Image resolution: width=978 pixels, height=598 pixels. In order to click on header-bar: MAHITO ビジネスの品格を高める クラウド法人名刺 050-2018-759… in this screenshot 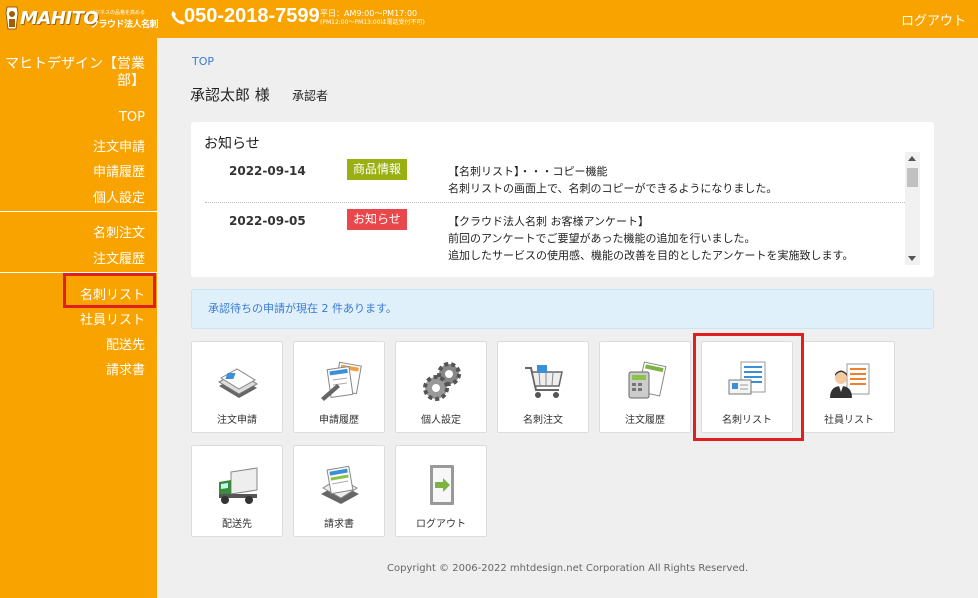, I will do `click(489, 19)`.